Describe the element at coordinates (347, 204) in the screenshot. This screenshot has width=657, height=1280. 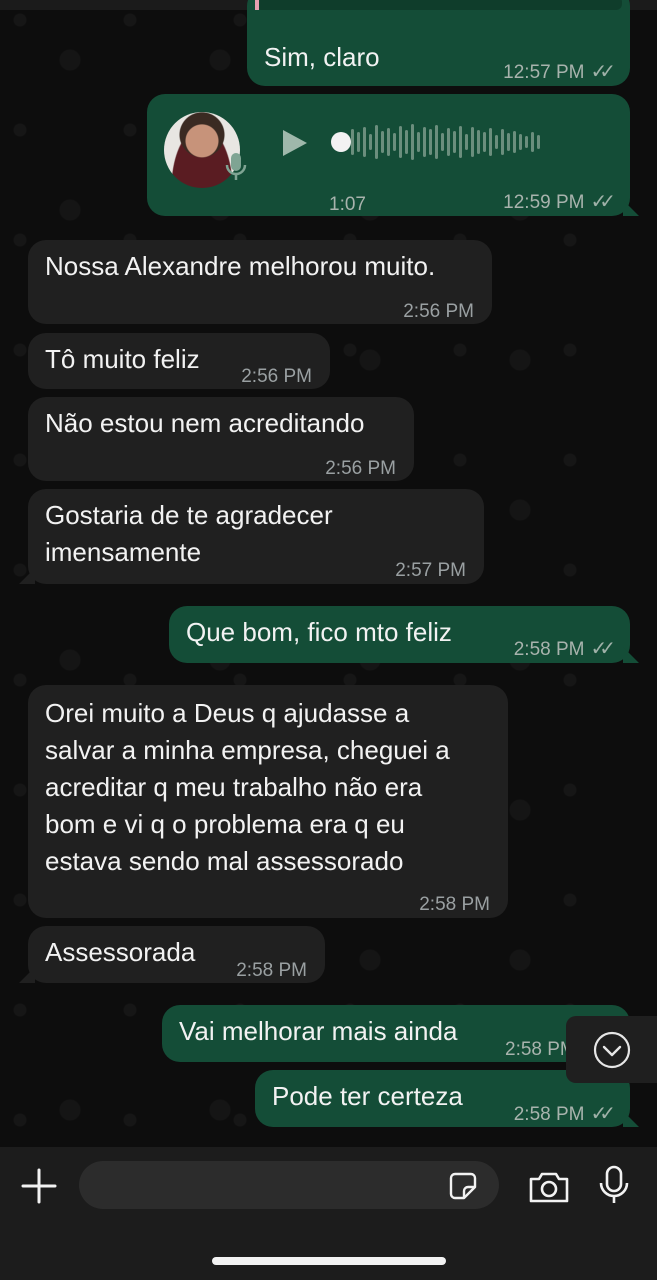
I see `voice-duration: 1:07` at that location.